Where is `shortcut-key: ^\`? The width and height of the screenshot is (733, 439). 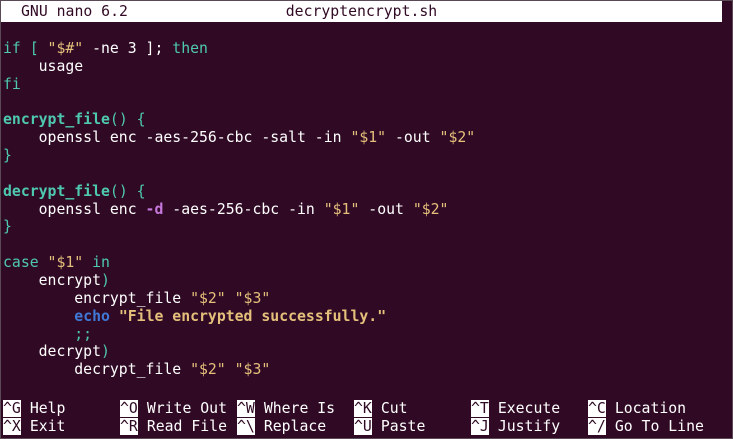
shortcut-key: ^\ is located at coordinates (246, 426).